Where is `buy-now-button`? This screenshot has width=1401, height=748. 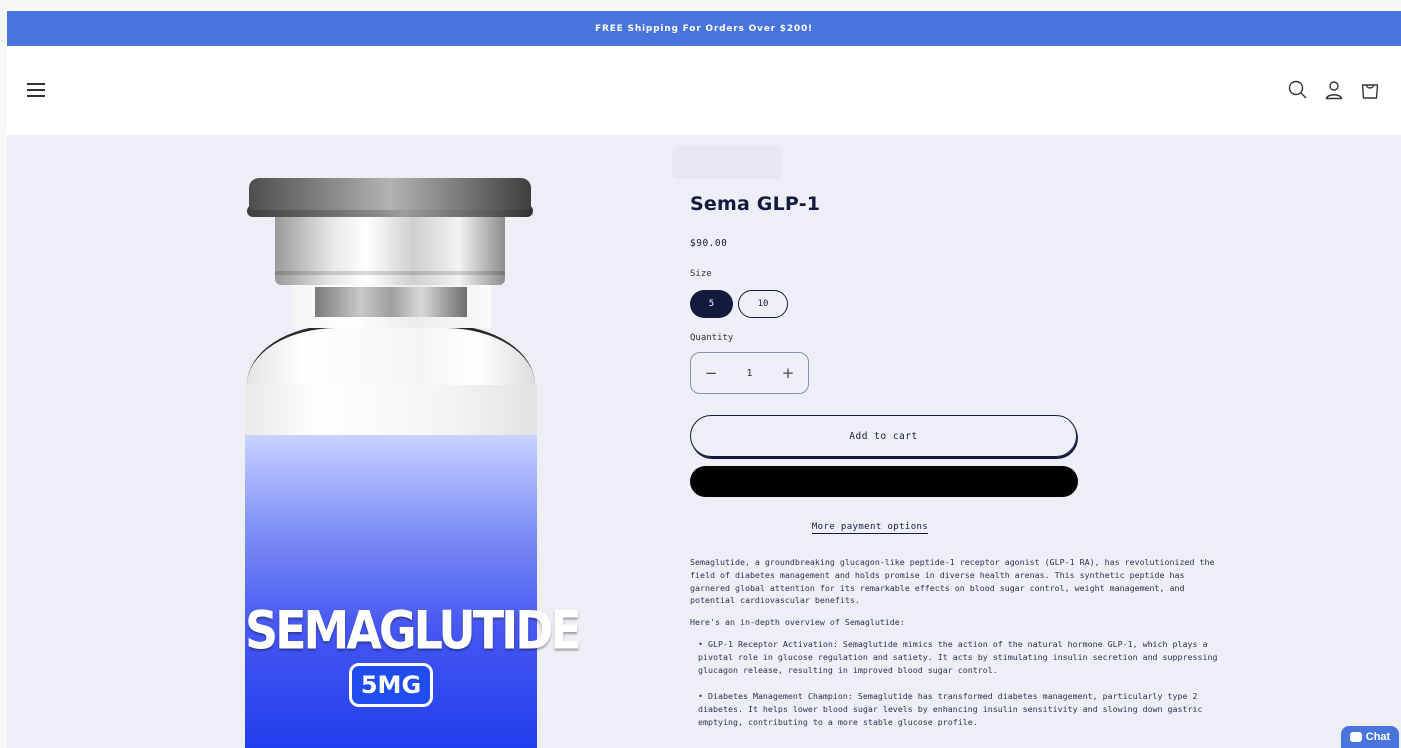 buy-now-button is located at coordinates (884, 481).